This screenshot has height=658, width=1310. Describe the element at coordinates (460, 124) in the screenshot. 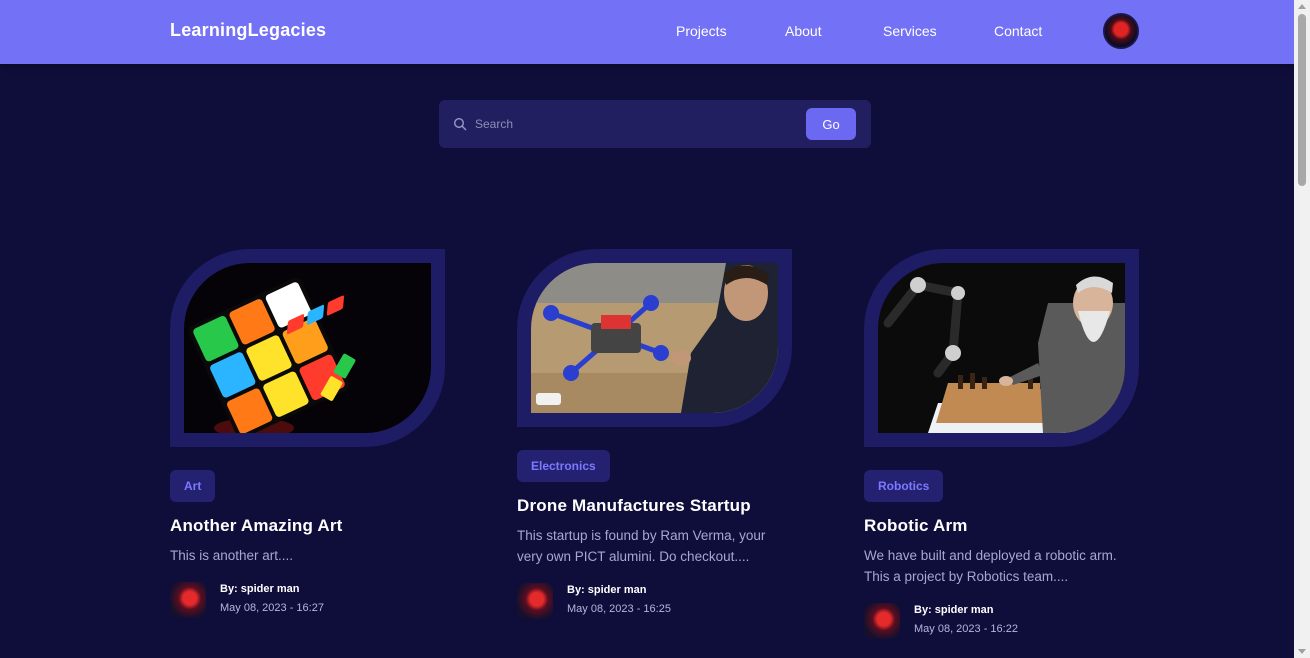

I see `search-icon` at that location.